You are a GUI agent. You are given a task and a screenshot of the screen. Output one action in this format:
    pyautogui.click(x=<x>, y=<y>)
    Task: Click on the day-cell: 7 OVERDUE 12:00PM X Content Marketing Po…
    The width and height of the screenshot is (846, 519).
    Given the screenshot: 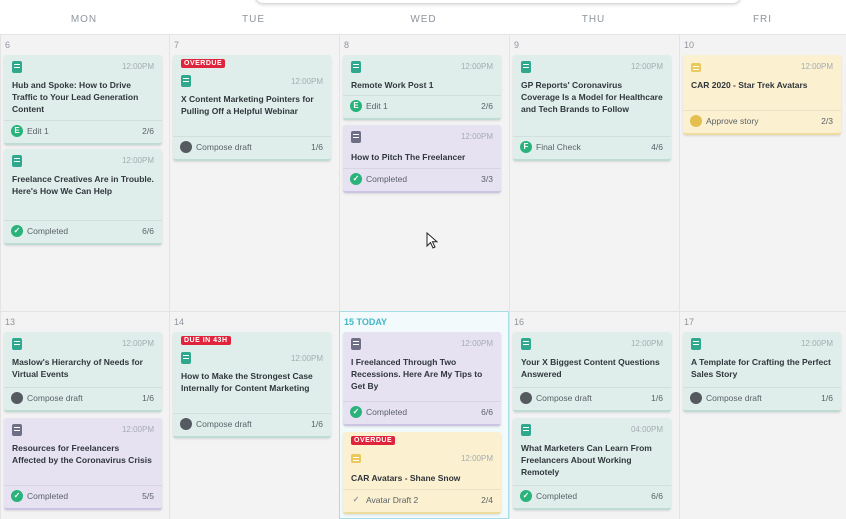 What is the action you would take?
    pyautogui.click(x=254, y=172)
    